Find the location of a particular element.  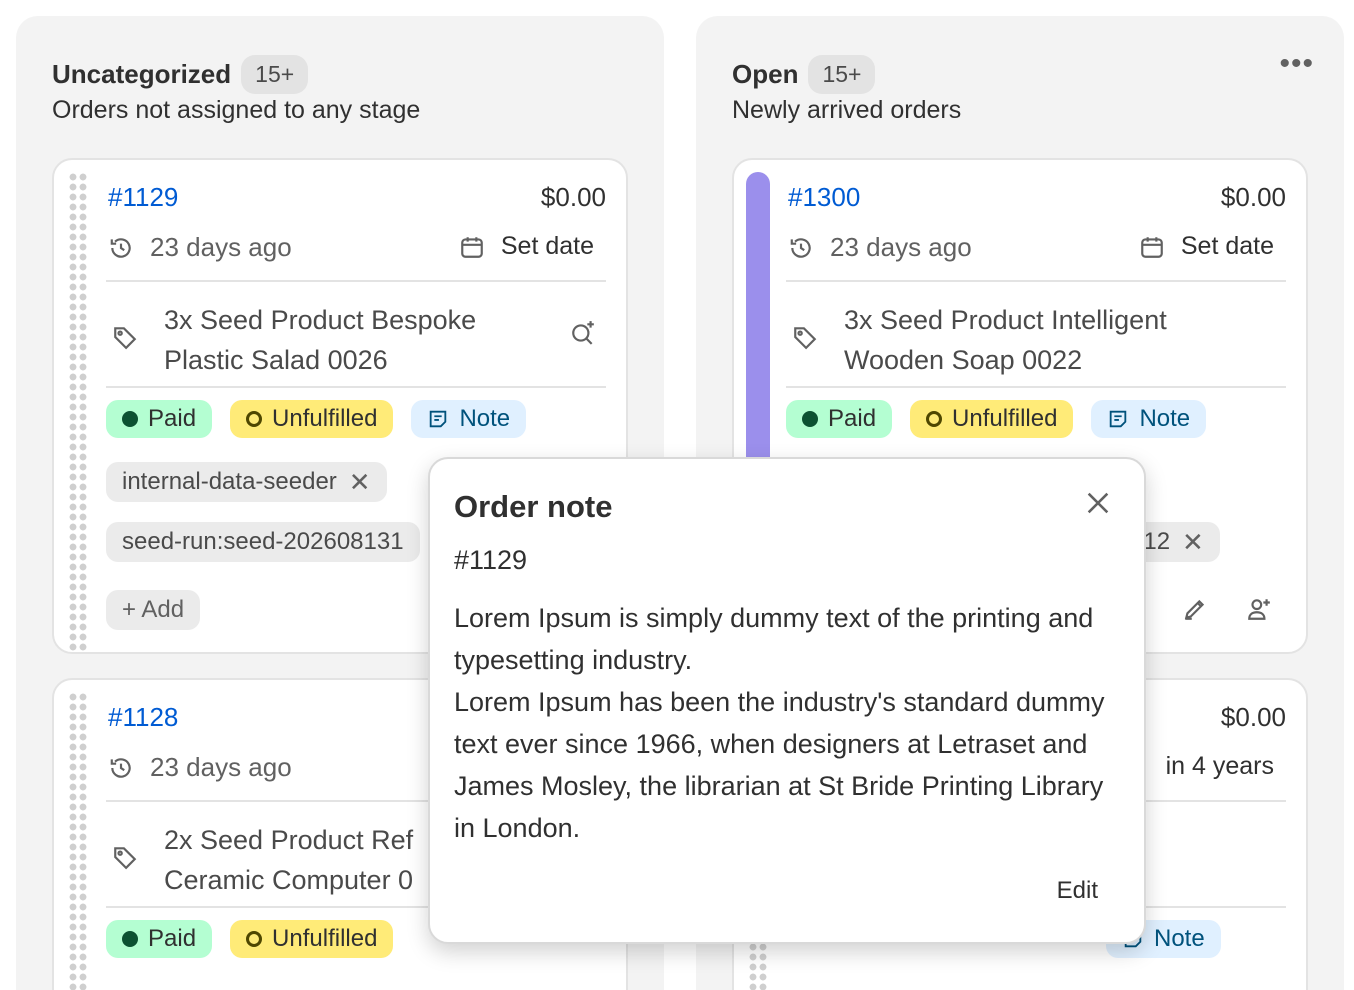

due-date-label: in 4 years is located at coordinates (1219, 766).